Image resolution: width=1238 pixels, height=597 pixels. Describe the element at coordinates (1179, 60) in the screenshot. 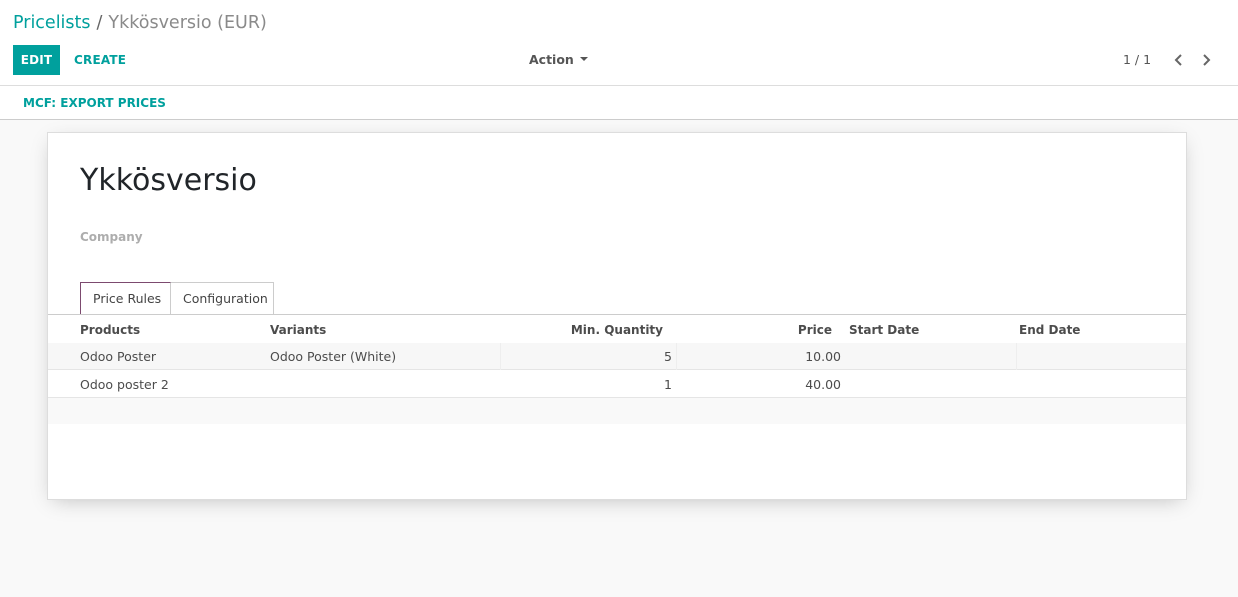

I see `chevron-left-icon` at that location.